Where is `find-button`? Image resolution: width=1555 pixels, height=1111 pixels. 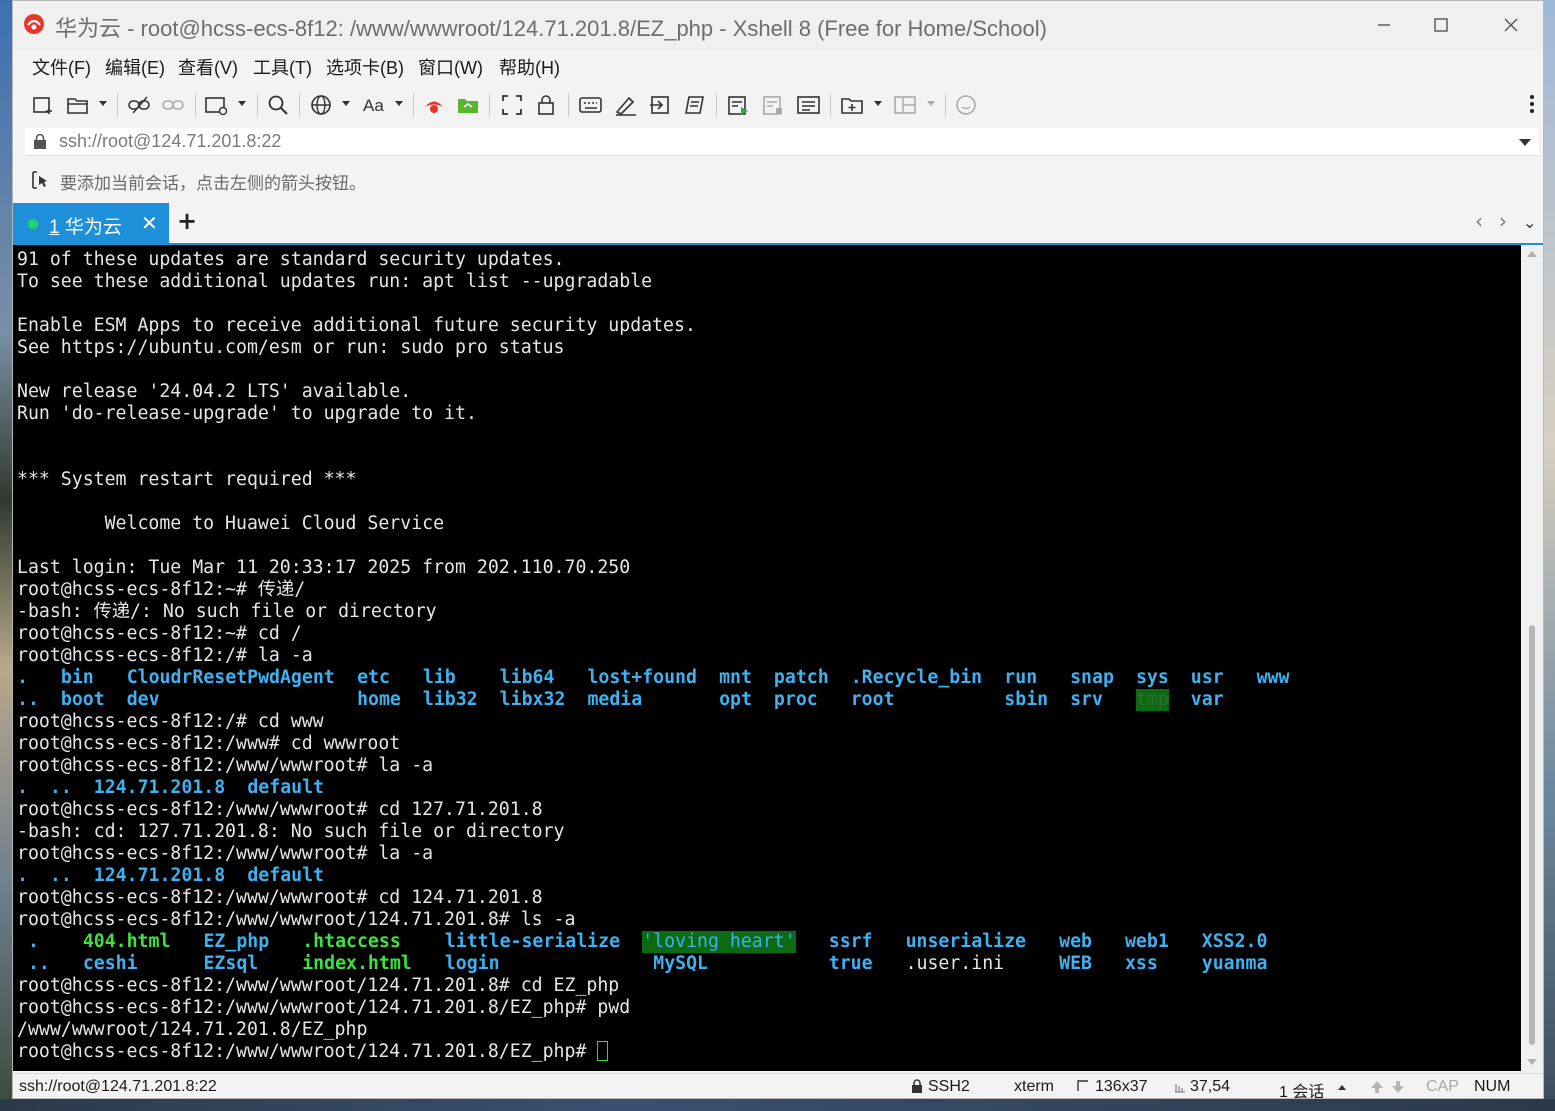 find-button is located at coordinates (278, 105).